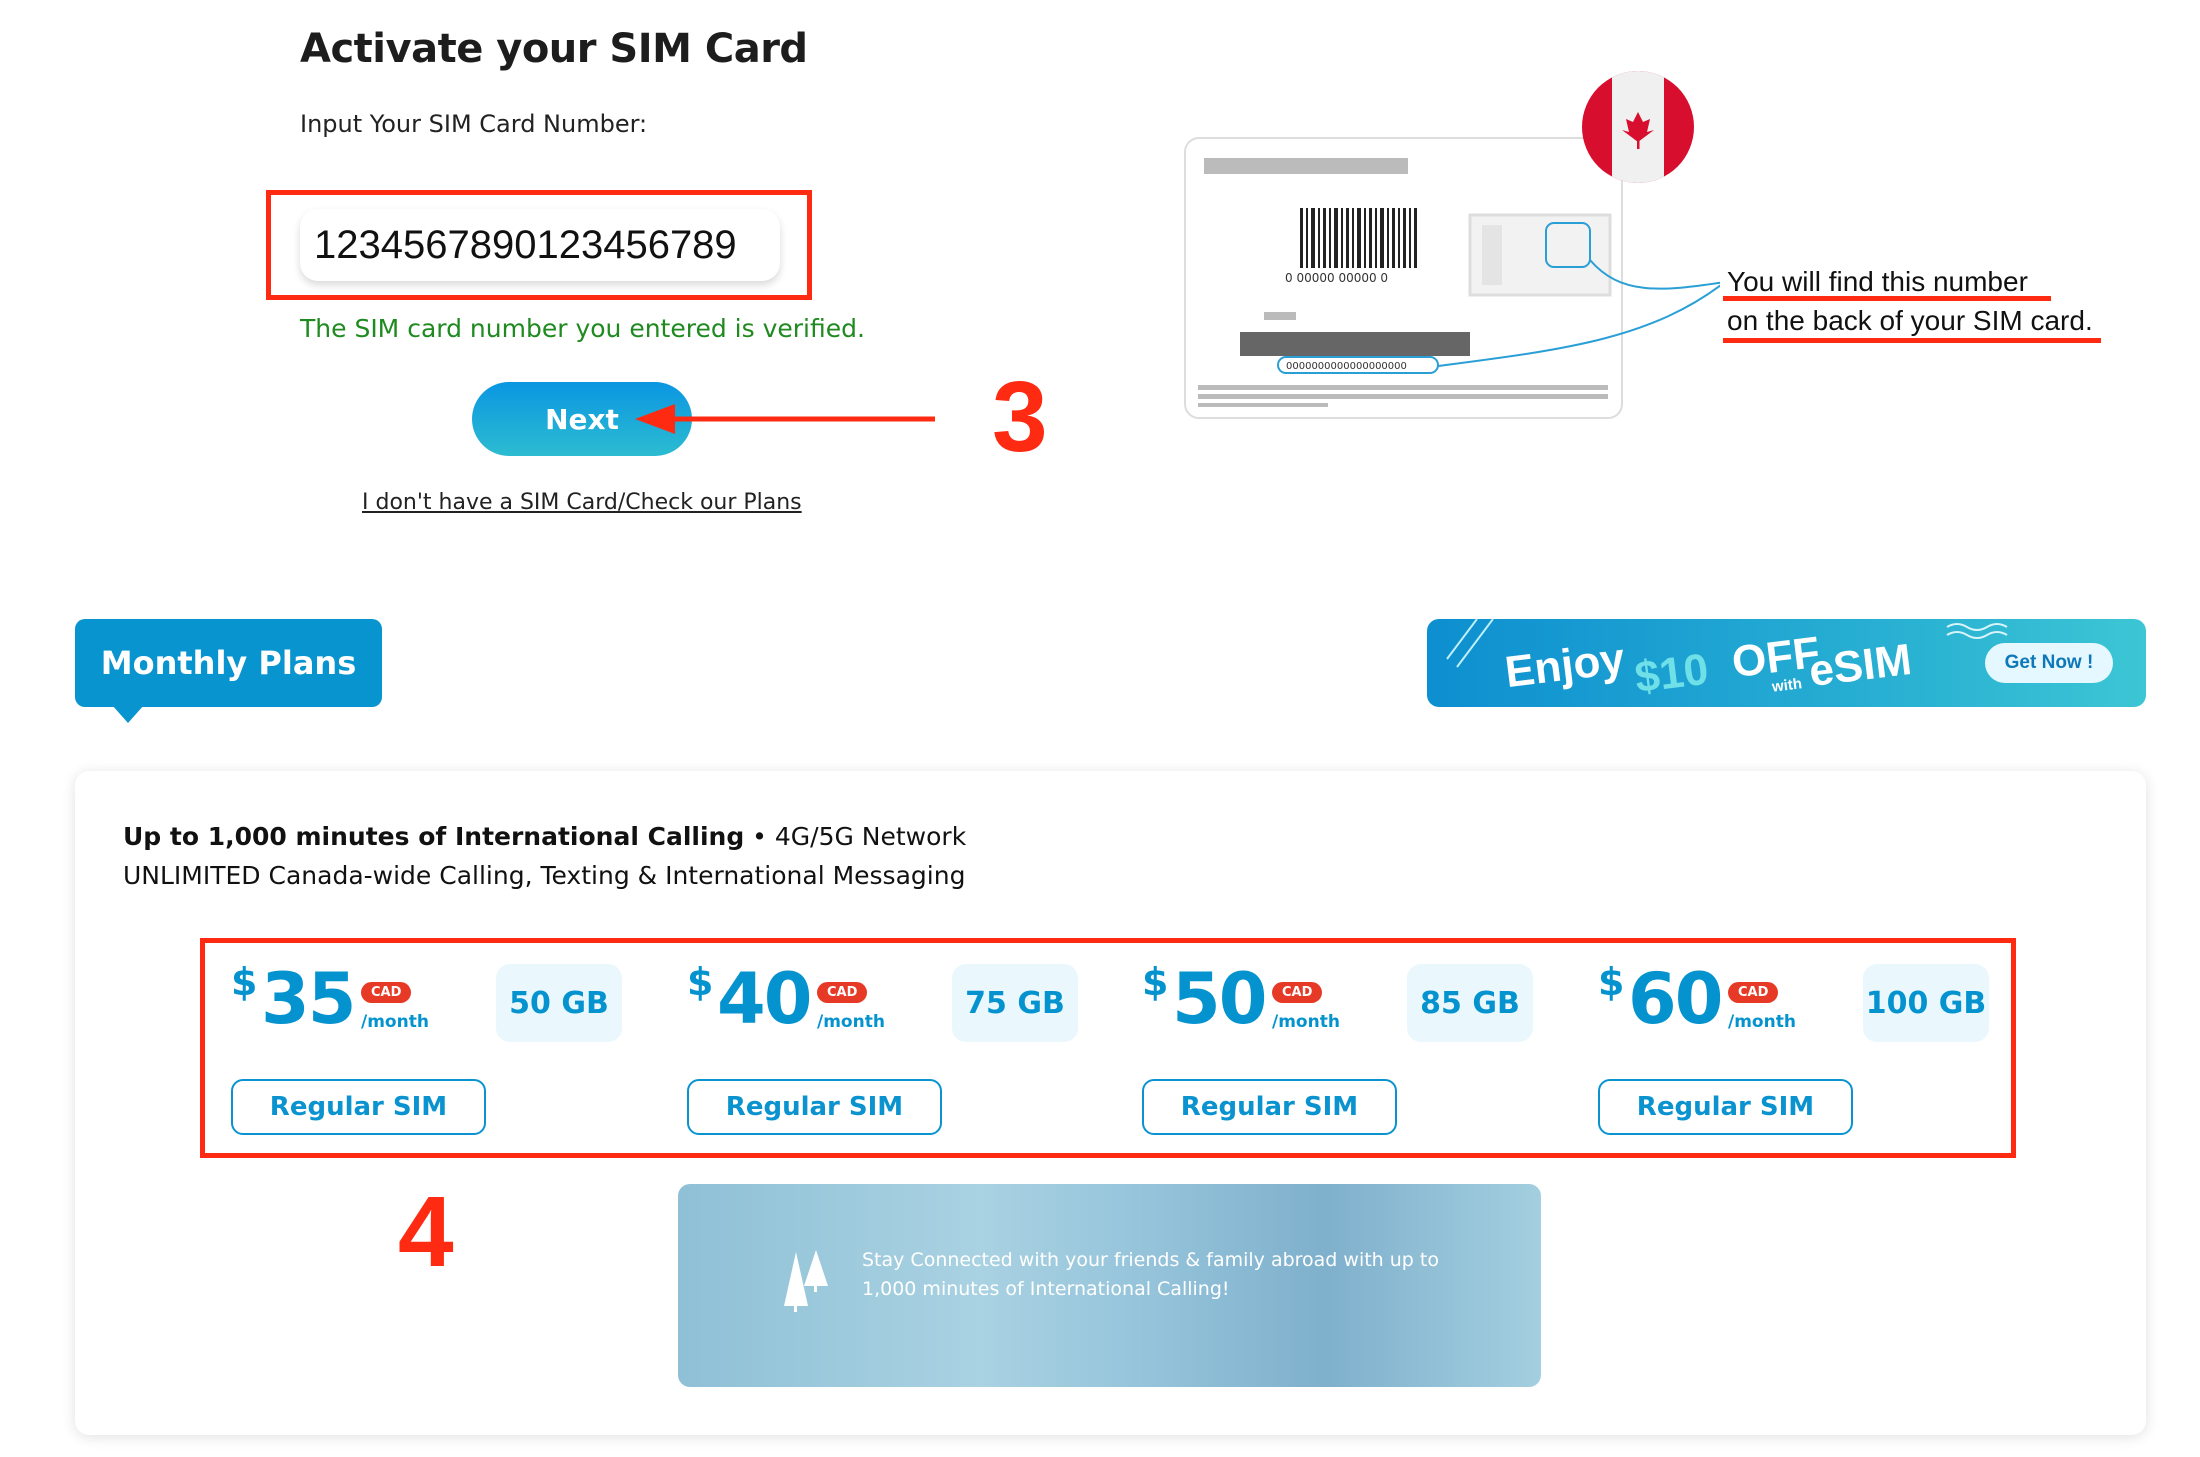  Describe the element at coordinates (426, 1232) in the screenshot. I see `step-annotation-4: 4` at that location.